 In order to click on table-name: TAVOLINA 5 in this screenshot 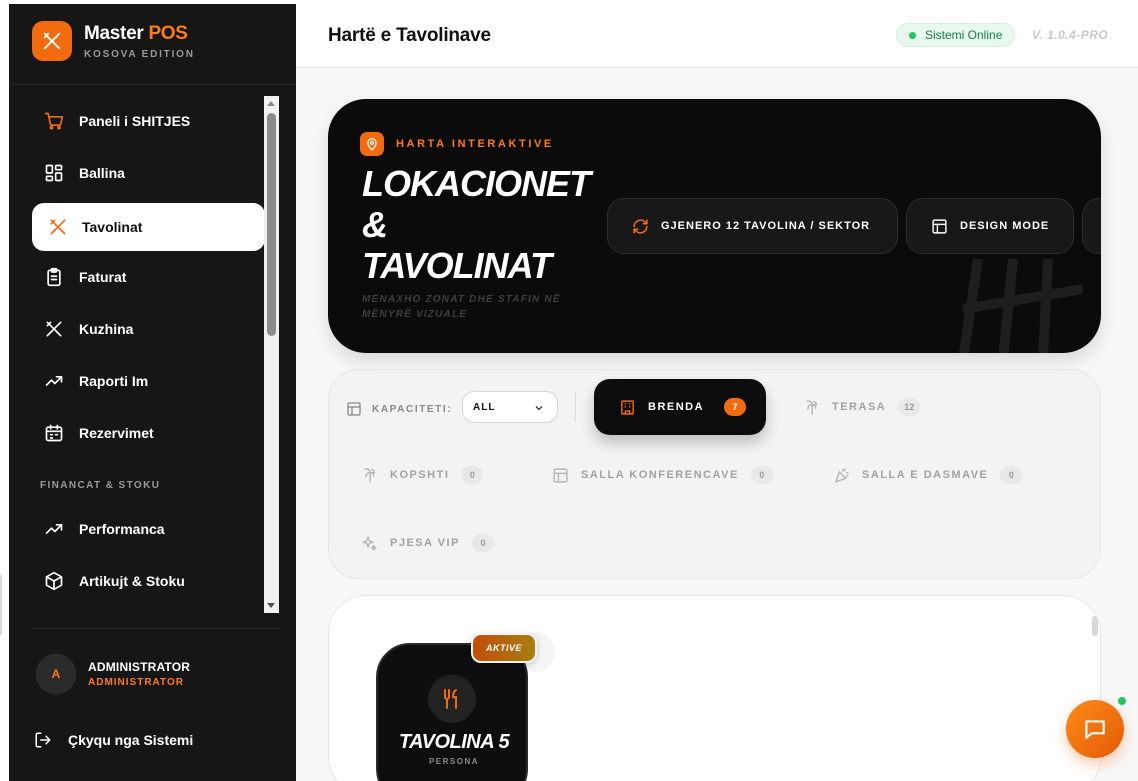, I will do `click(454, 742)`.